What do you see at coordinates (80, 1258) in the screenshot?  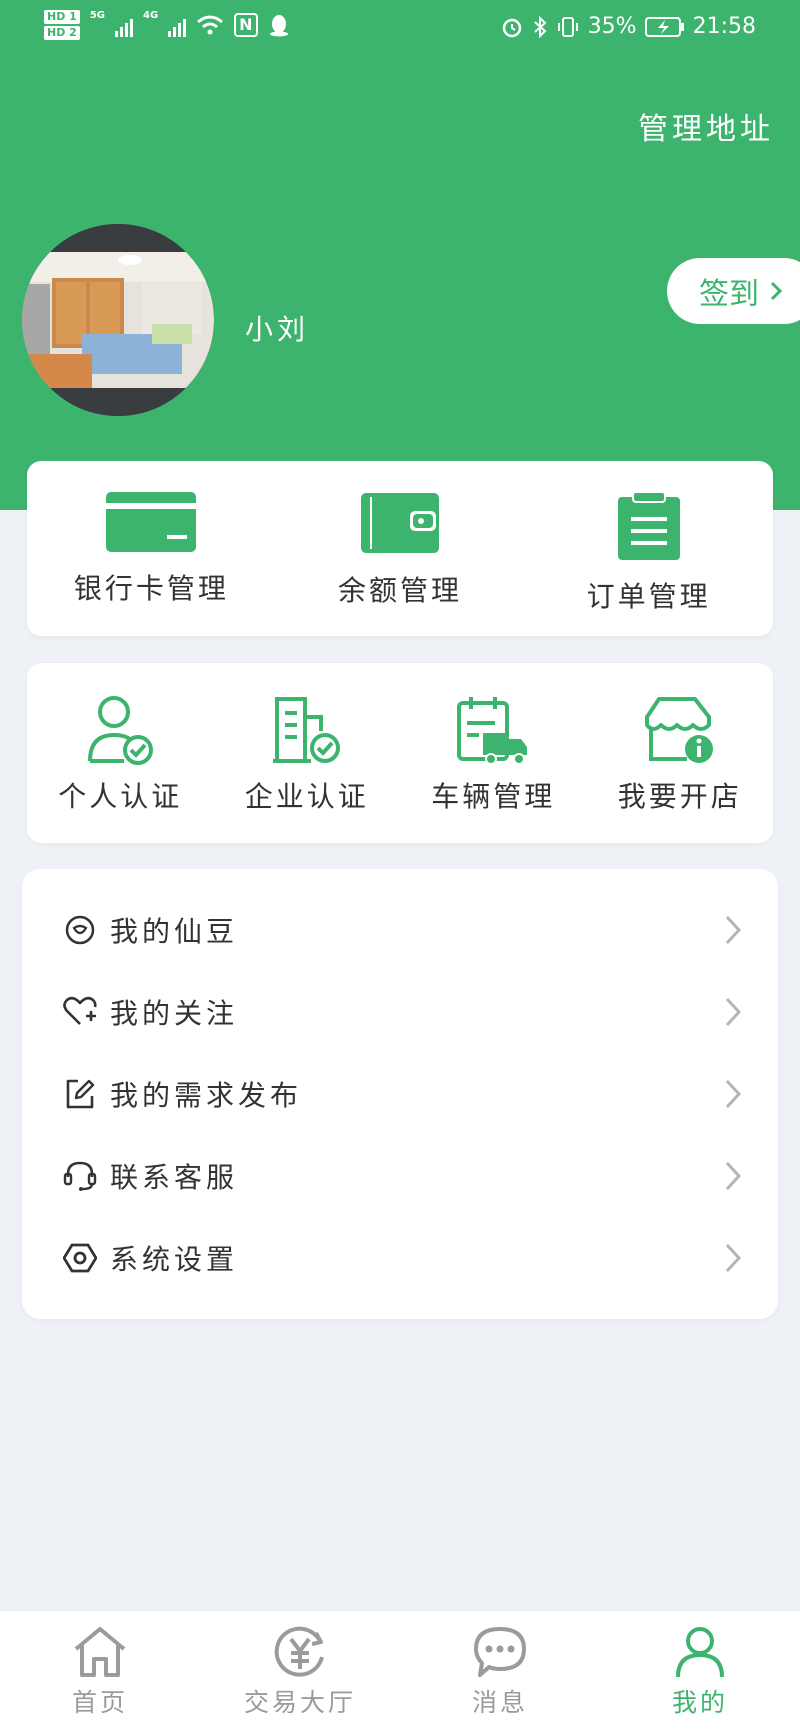 I see `settings-hex-icon` at bounding box center [80, 1258].